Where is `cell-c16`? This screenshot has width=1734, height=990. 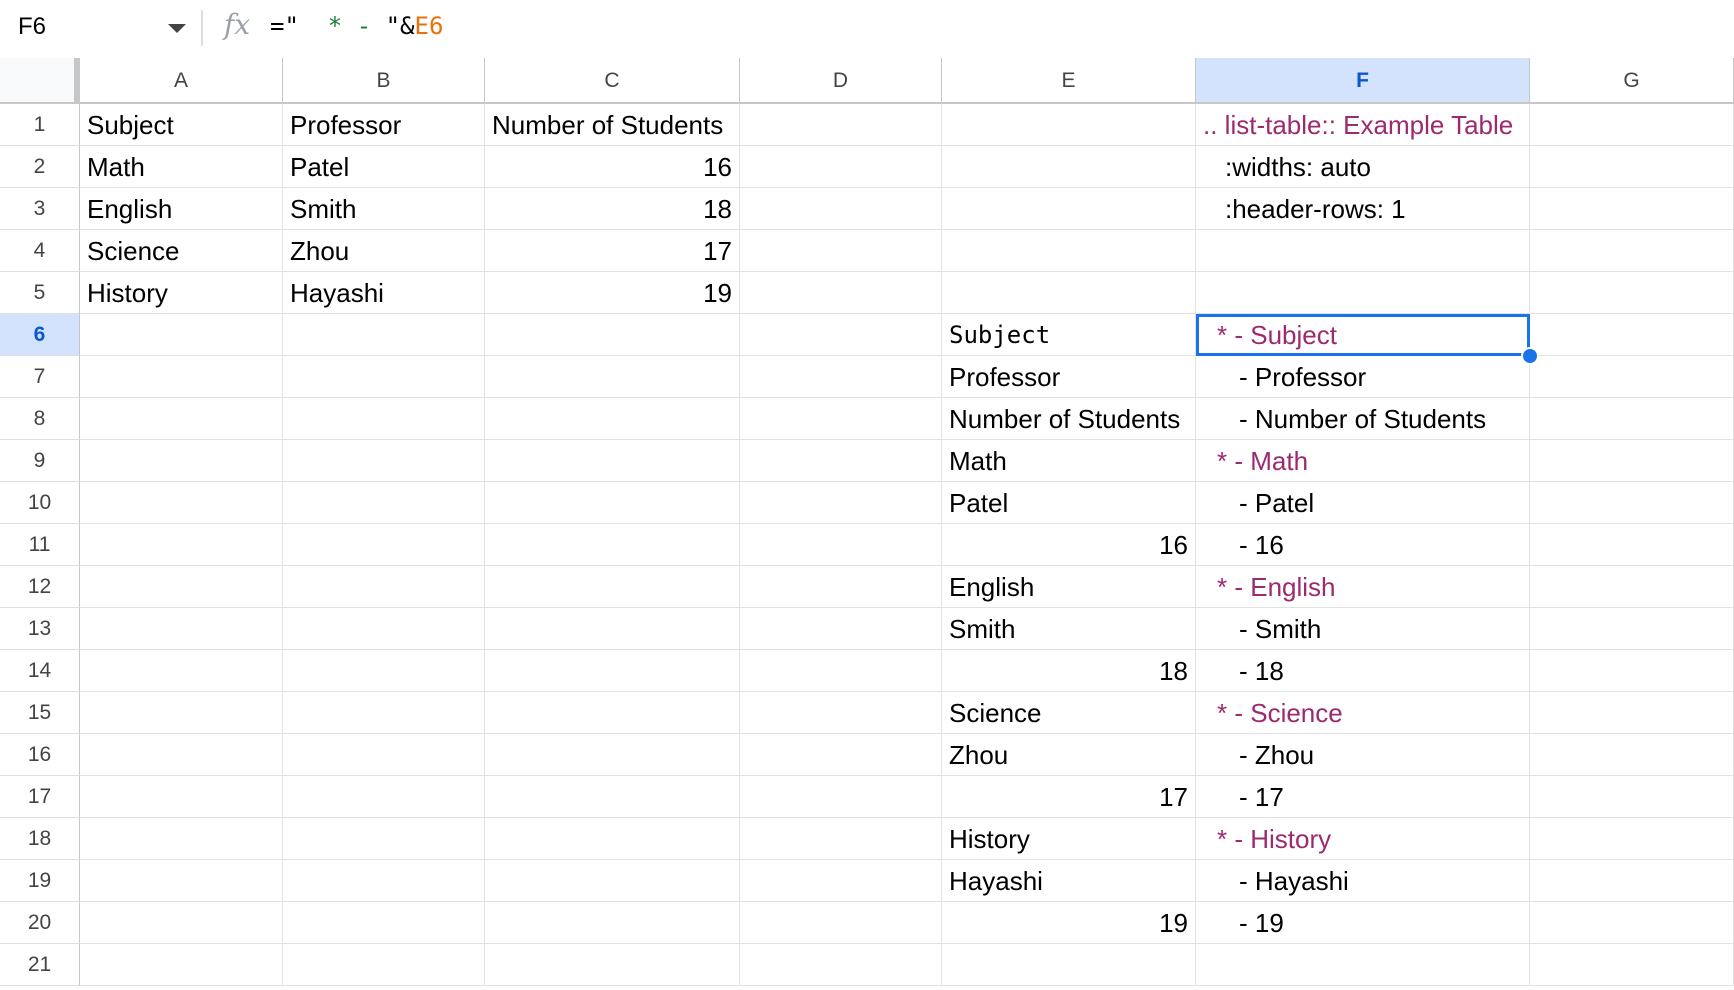 cell-c16 is located at coordinates (612, 755).